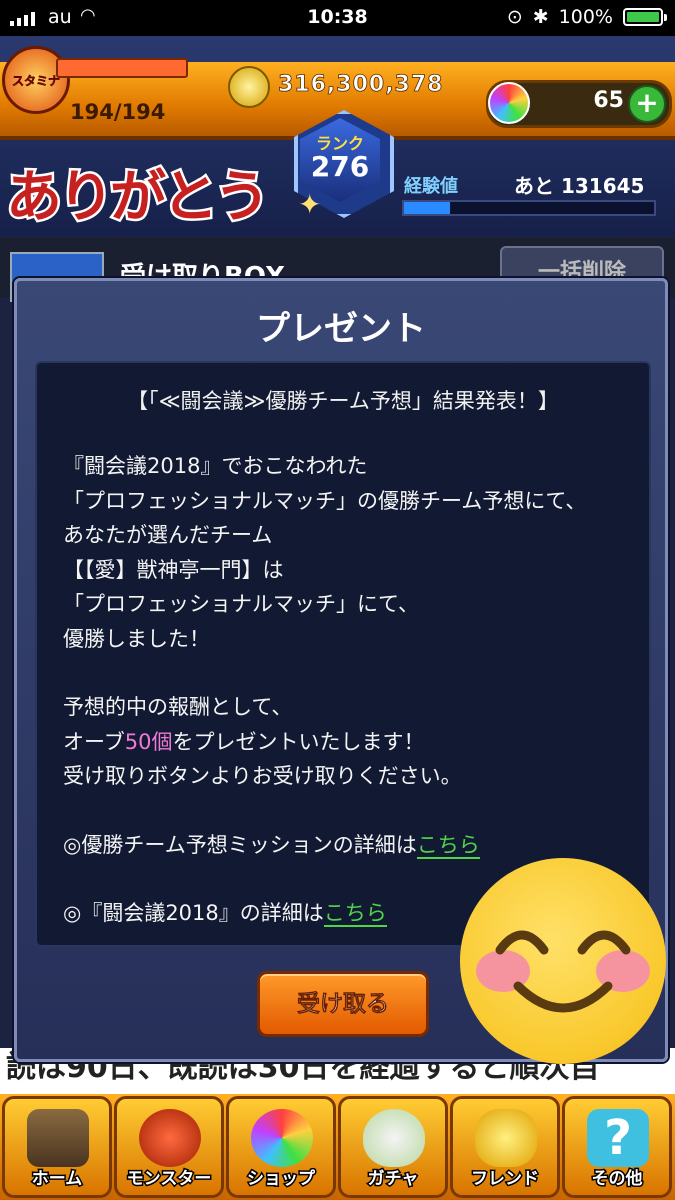  What do you see at coordinates (448, 845) in the screenshot?
I see `mission-details-link: こちら` at bounding box center [448, 845].